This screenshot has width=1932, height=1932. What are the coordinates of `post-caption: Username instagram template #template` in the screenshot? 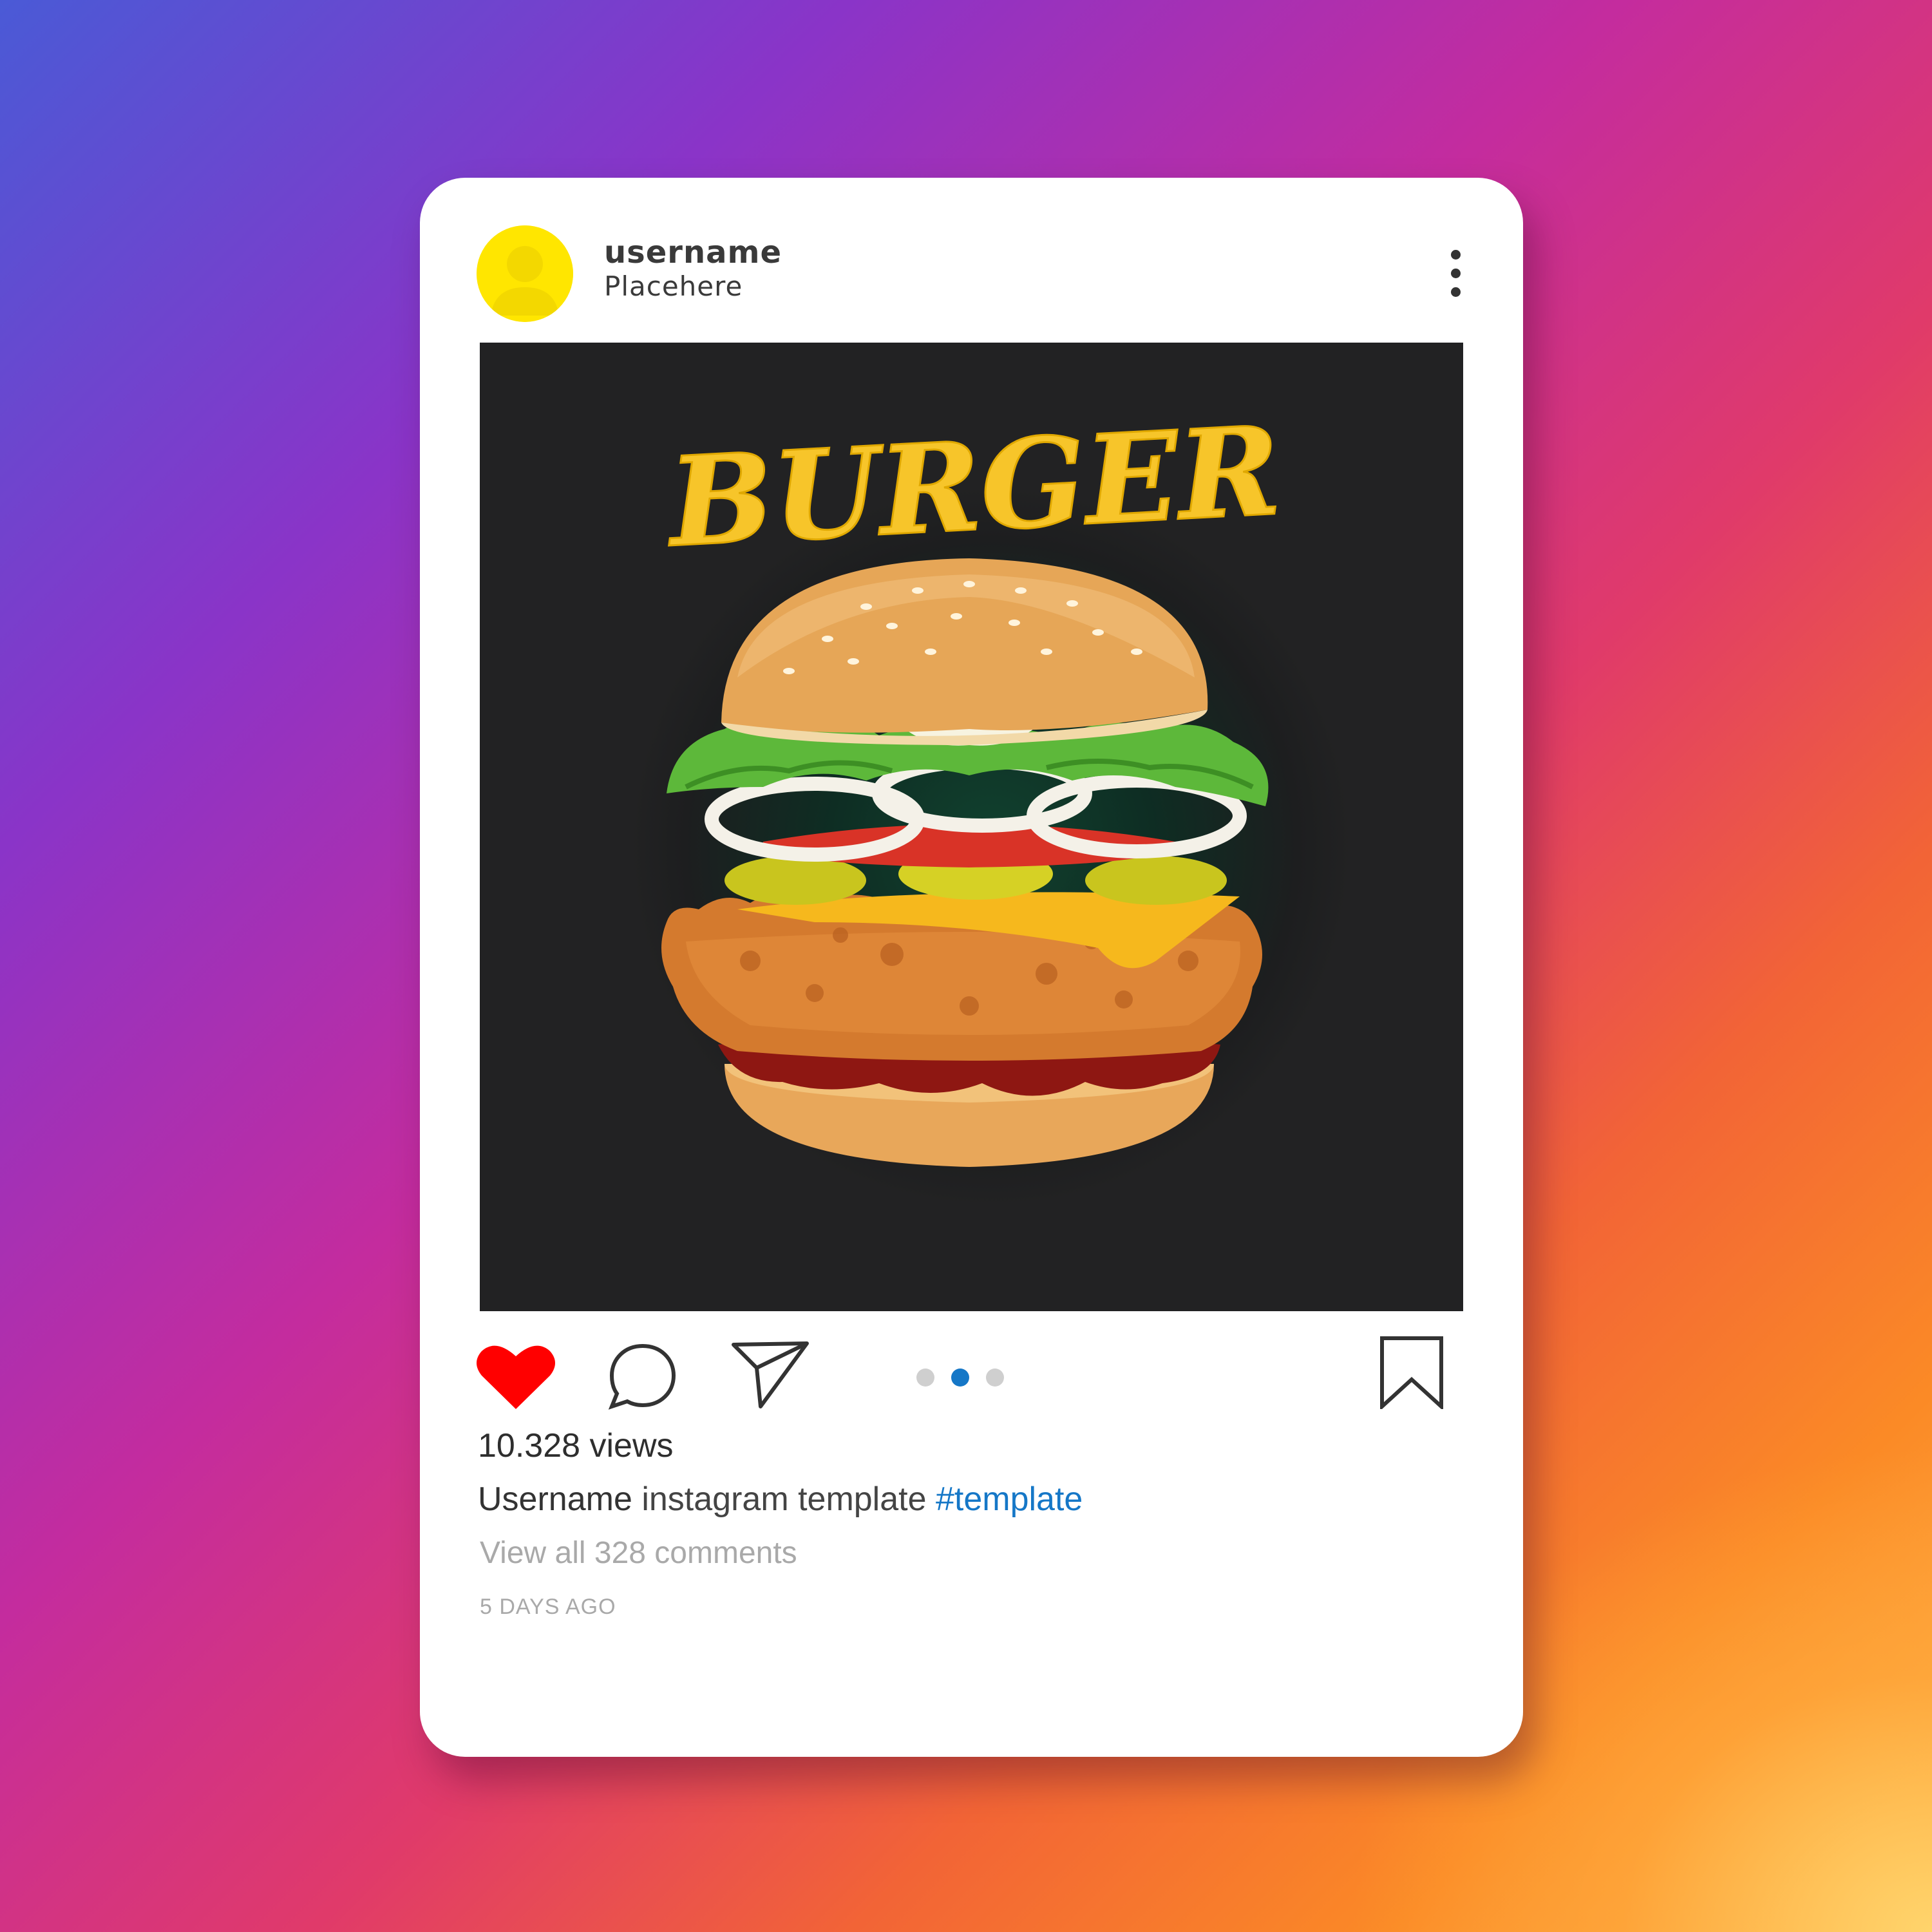 It's located at (781, 1500).